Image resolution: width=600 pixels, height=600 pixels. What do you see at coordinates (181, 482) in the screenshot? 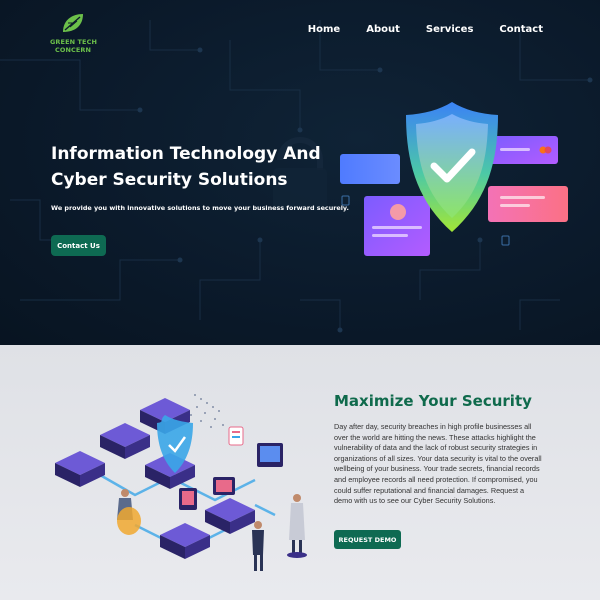
I see `isometric-data-center-illustration` at bounding box center [181, 482].